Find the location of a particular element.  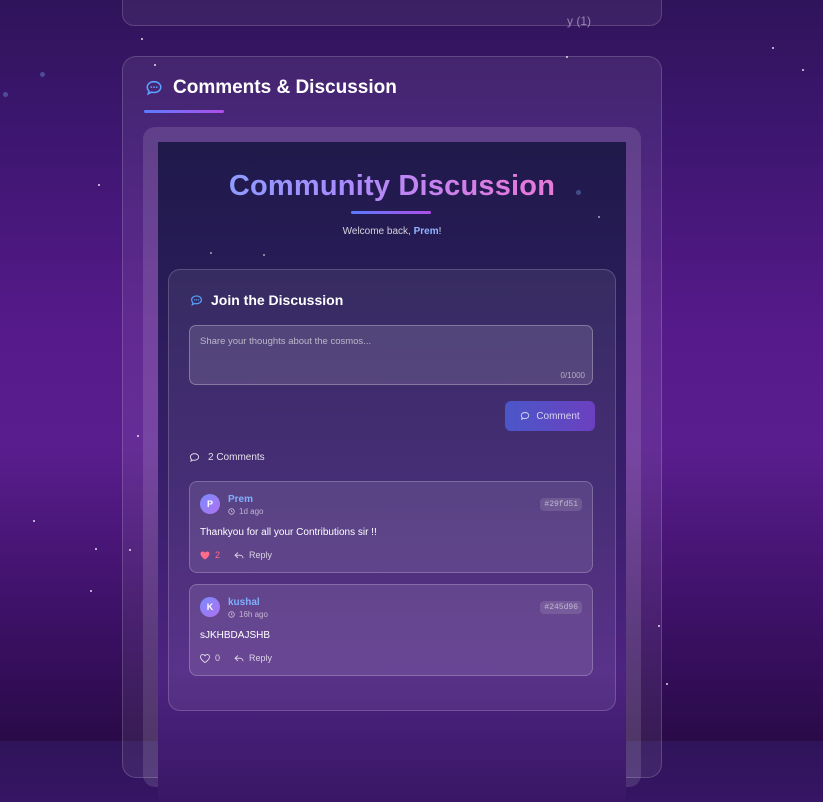

like-button: 2 is located at coordinates (210, 555).